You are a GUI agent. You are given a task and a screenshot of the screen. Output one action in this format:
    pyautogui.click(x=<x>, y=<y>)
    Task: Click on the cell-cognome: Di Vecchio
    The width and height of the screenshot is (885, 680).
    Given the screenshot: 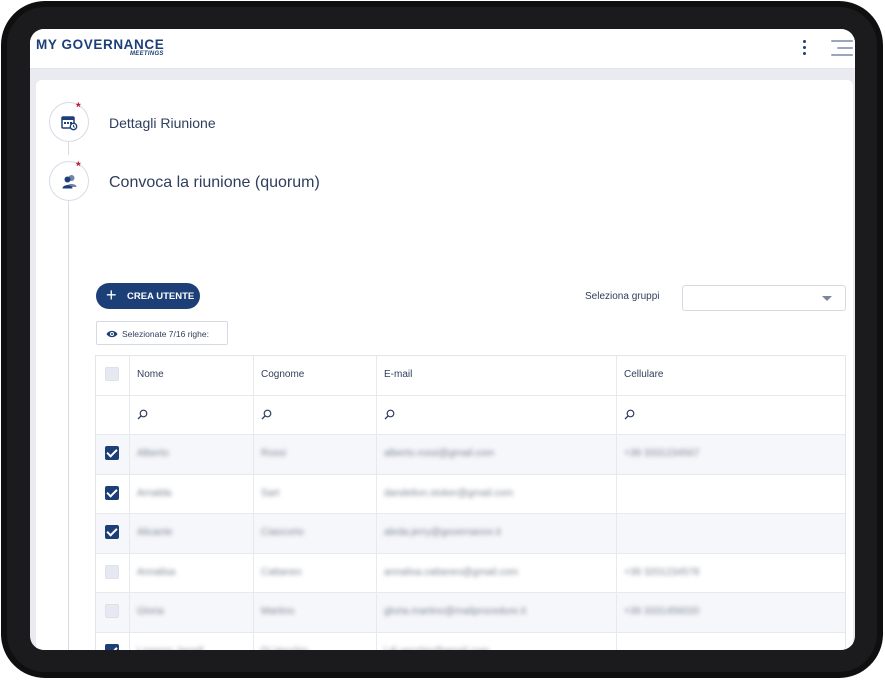 What is the action you would take?
    pyautogui.click(x=315, y=641)
    